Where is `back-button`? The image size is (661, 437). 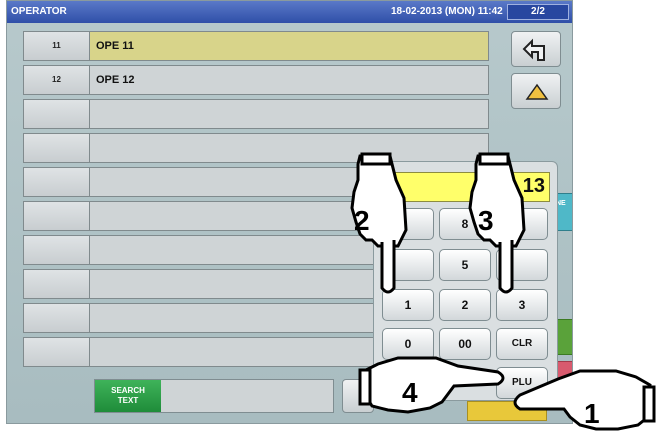 back-button is located at coordinates (536, 49).